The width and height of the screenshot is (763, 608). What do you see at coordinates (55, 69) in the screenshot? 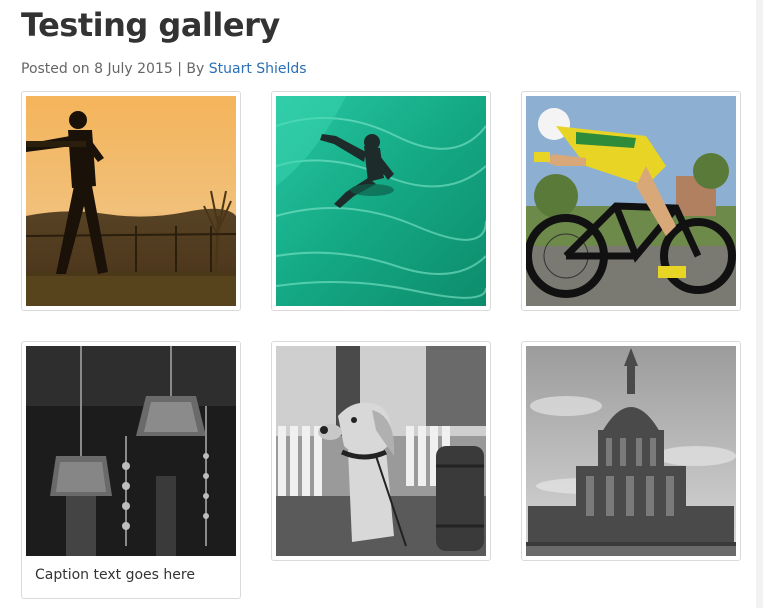
I see `posted-label: Posted on` at bounding box center [55, 69].